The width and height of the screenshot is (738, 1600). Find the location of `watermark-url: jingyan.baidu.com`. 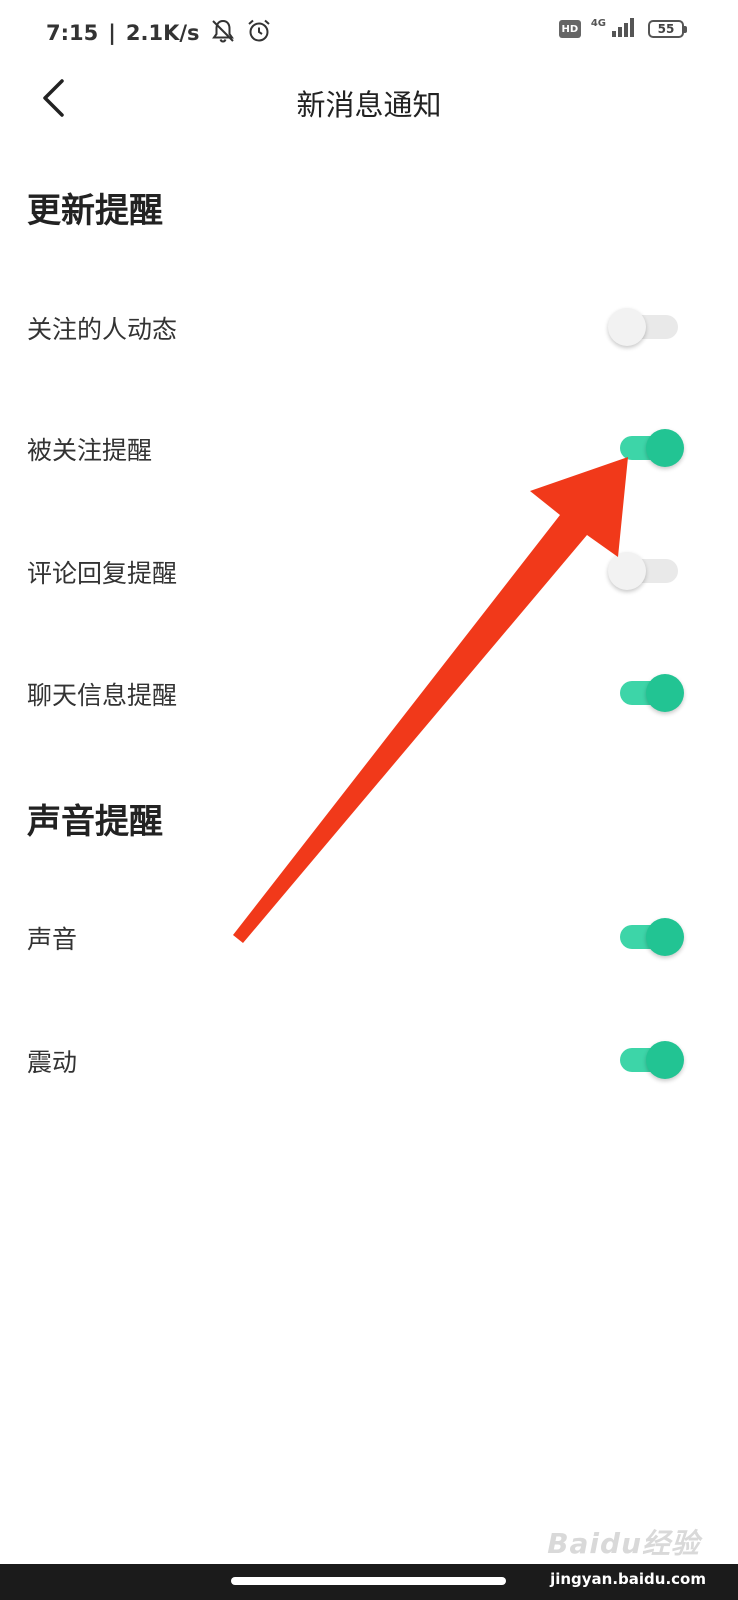

watermark-url: jingyan.baidu.com is located at coordinates (628, 1579).